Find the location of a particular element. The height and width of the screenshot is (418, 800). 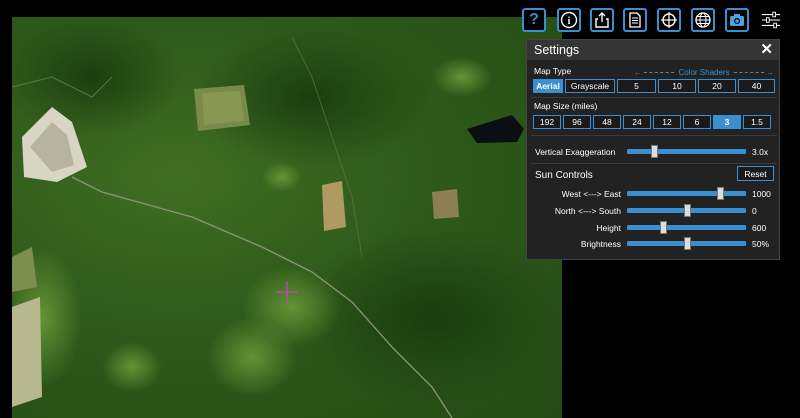

sun-height-row: Height 600 is located at coordinates (654, 228).